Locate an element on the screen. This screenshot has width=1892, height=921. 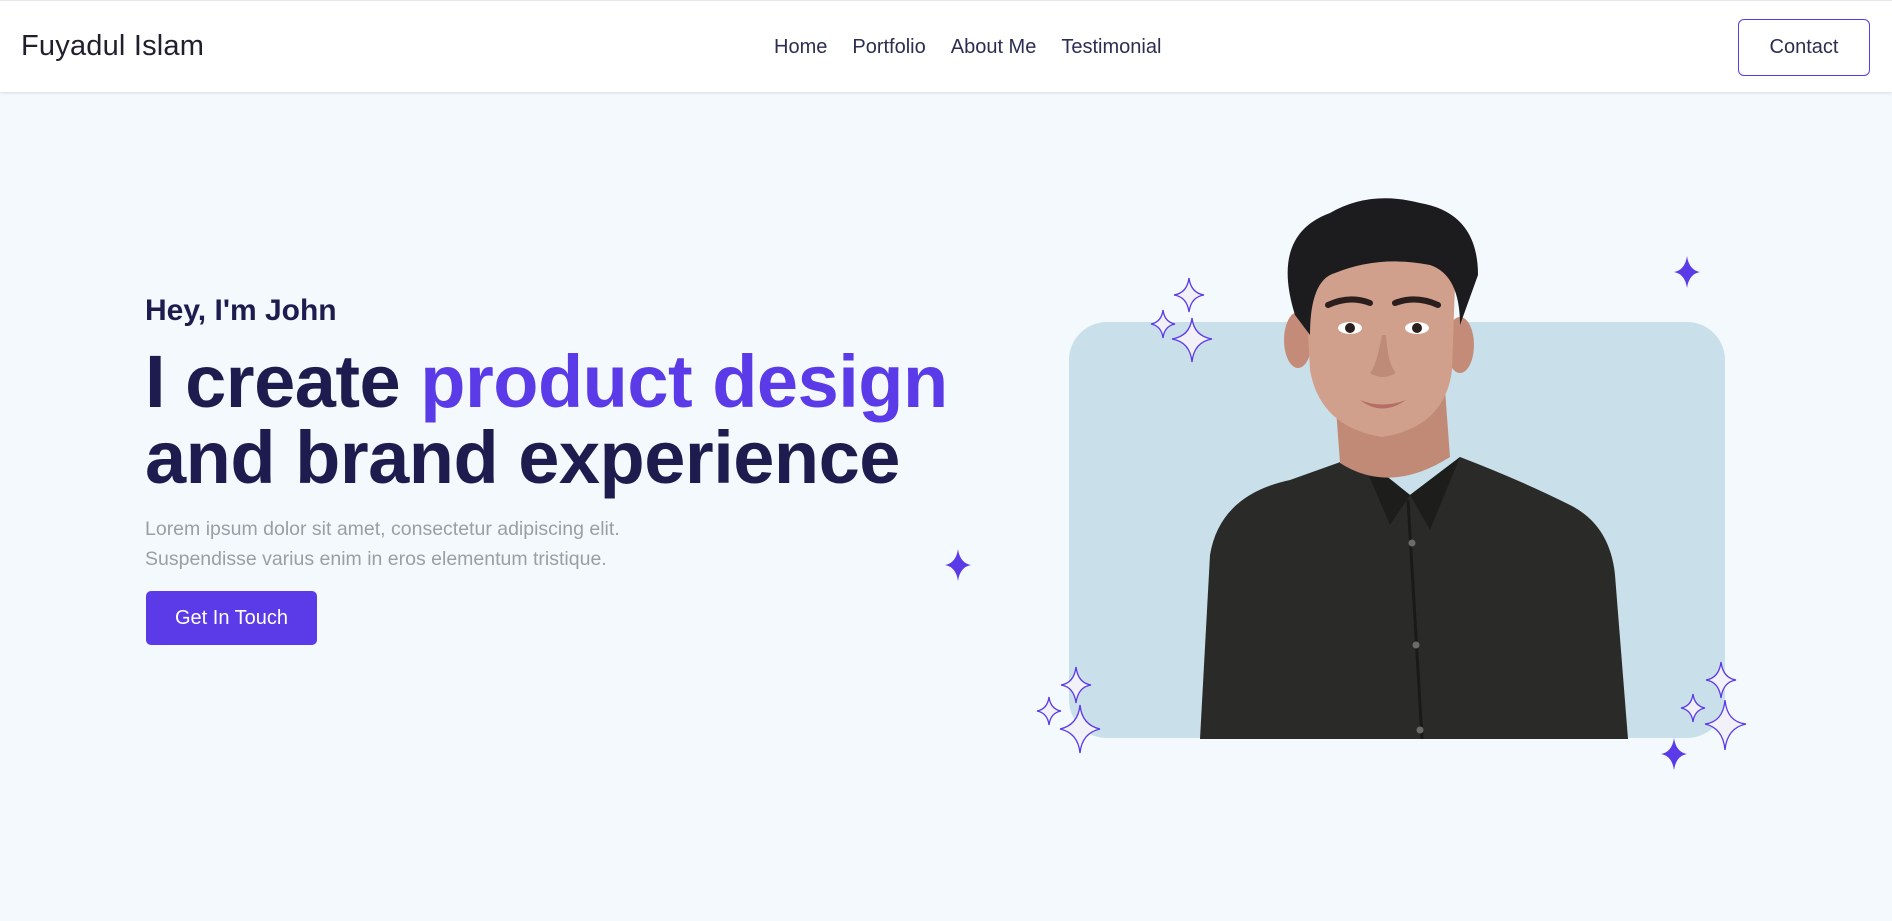
headline-accent: product design is located at coordinates (684, 381).